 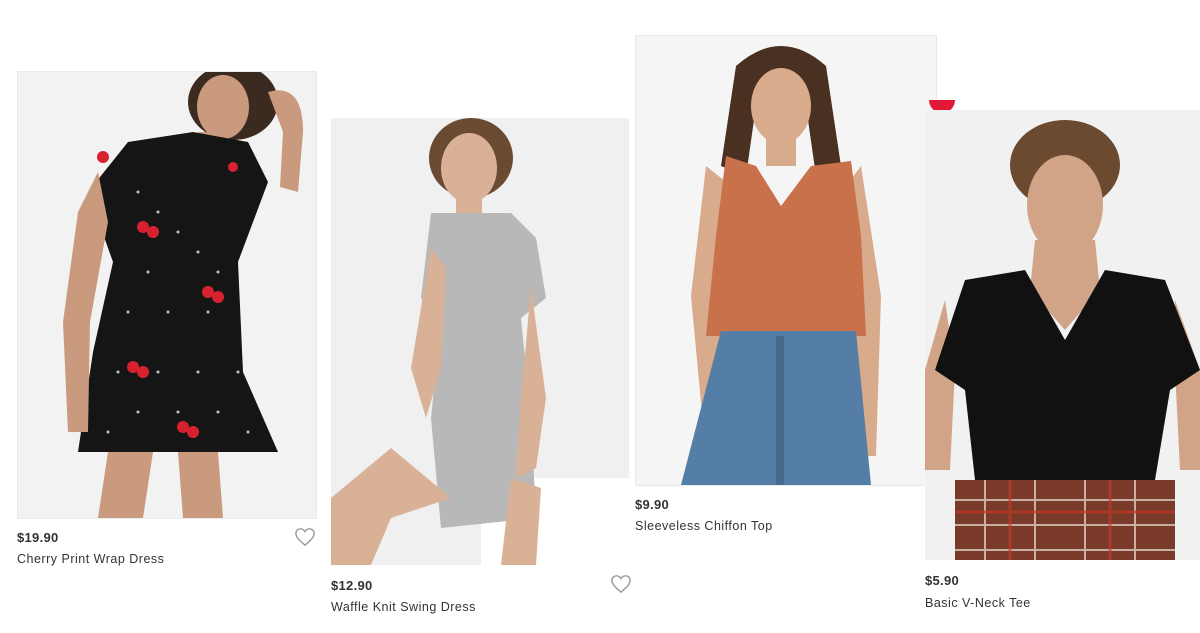 What do you see at coordinates (90, 559) in the screenshot?
I see `product-name: Cherry Print Wrap Dress` at bounding box center [90, 559].